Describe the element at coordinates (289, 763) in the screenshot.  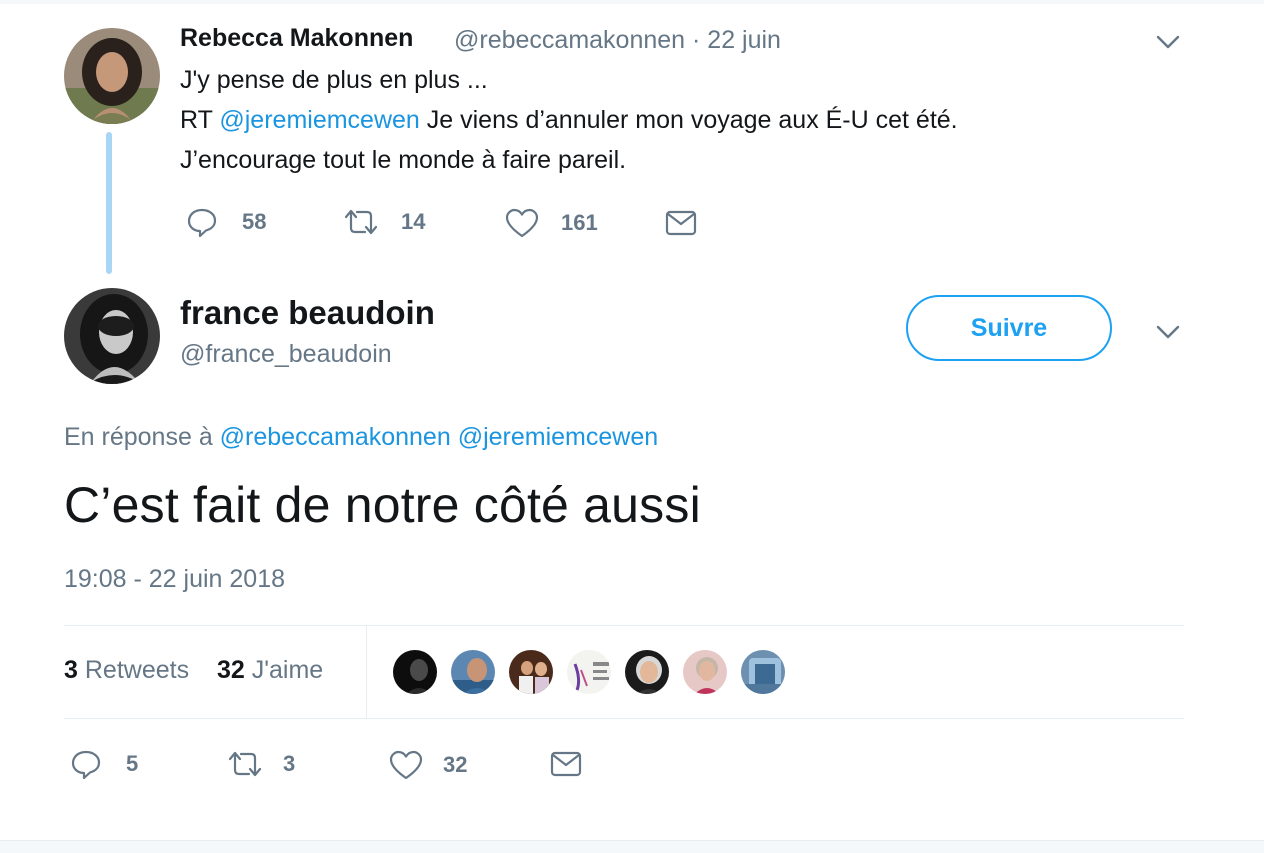
I see `main-retweet-count: 3` at that location.